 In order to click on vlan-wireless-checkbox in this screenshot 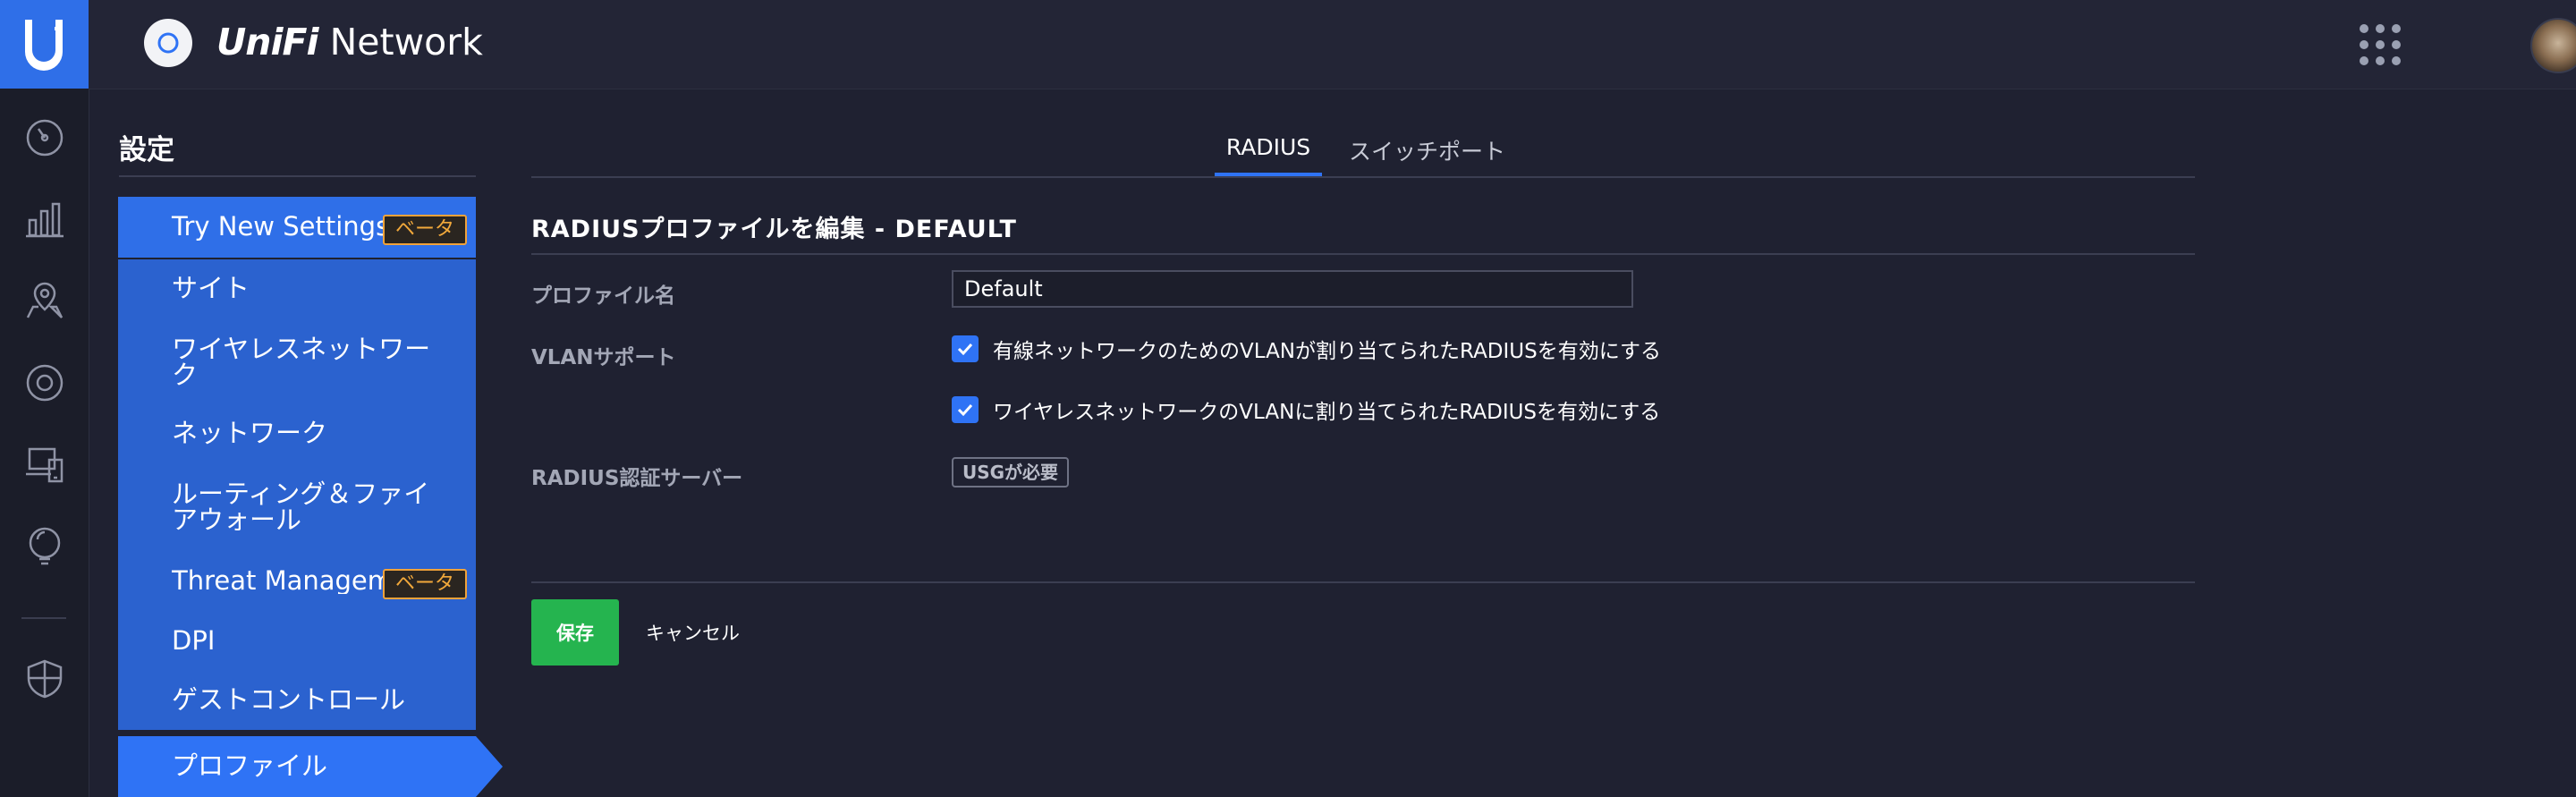, I will do `click(965, 409)`.